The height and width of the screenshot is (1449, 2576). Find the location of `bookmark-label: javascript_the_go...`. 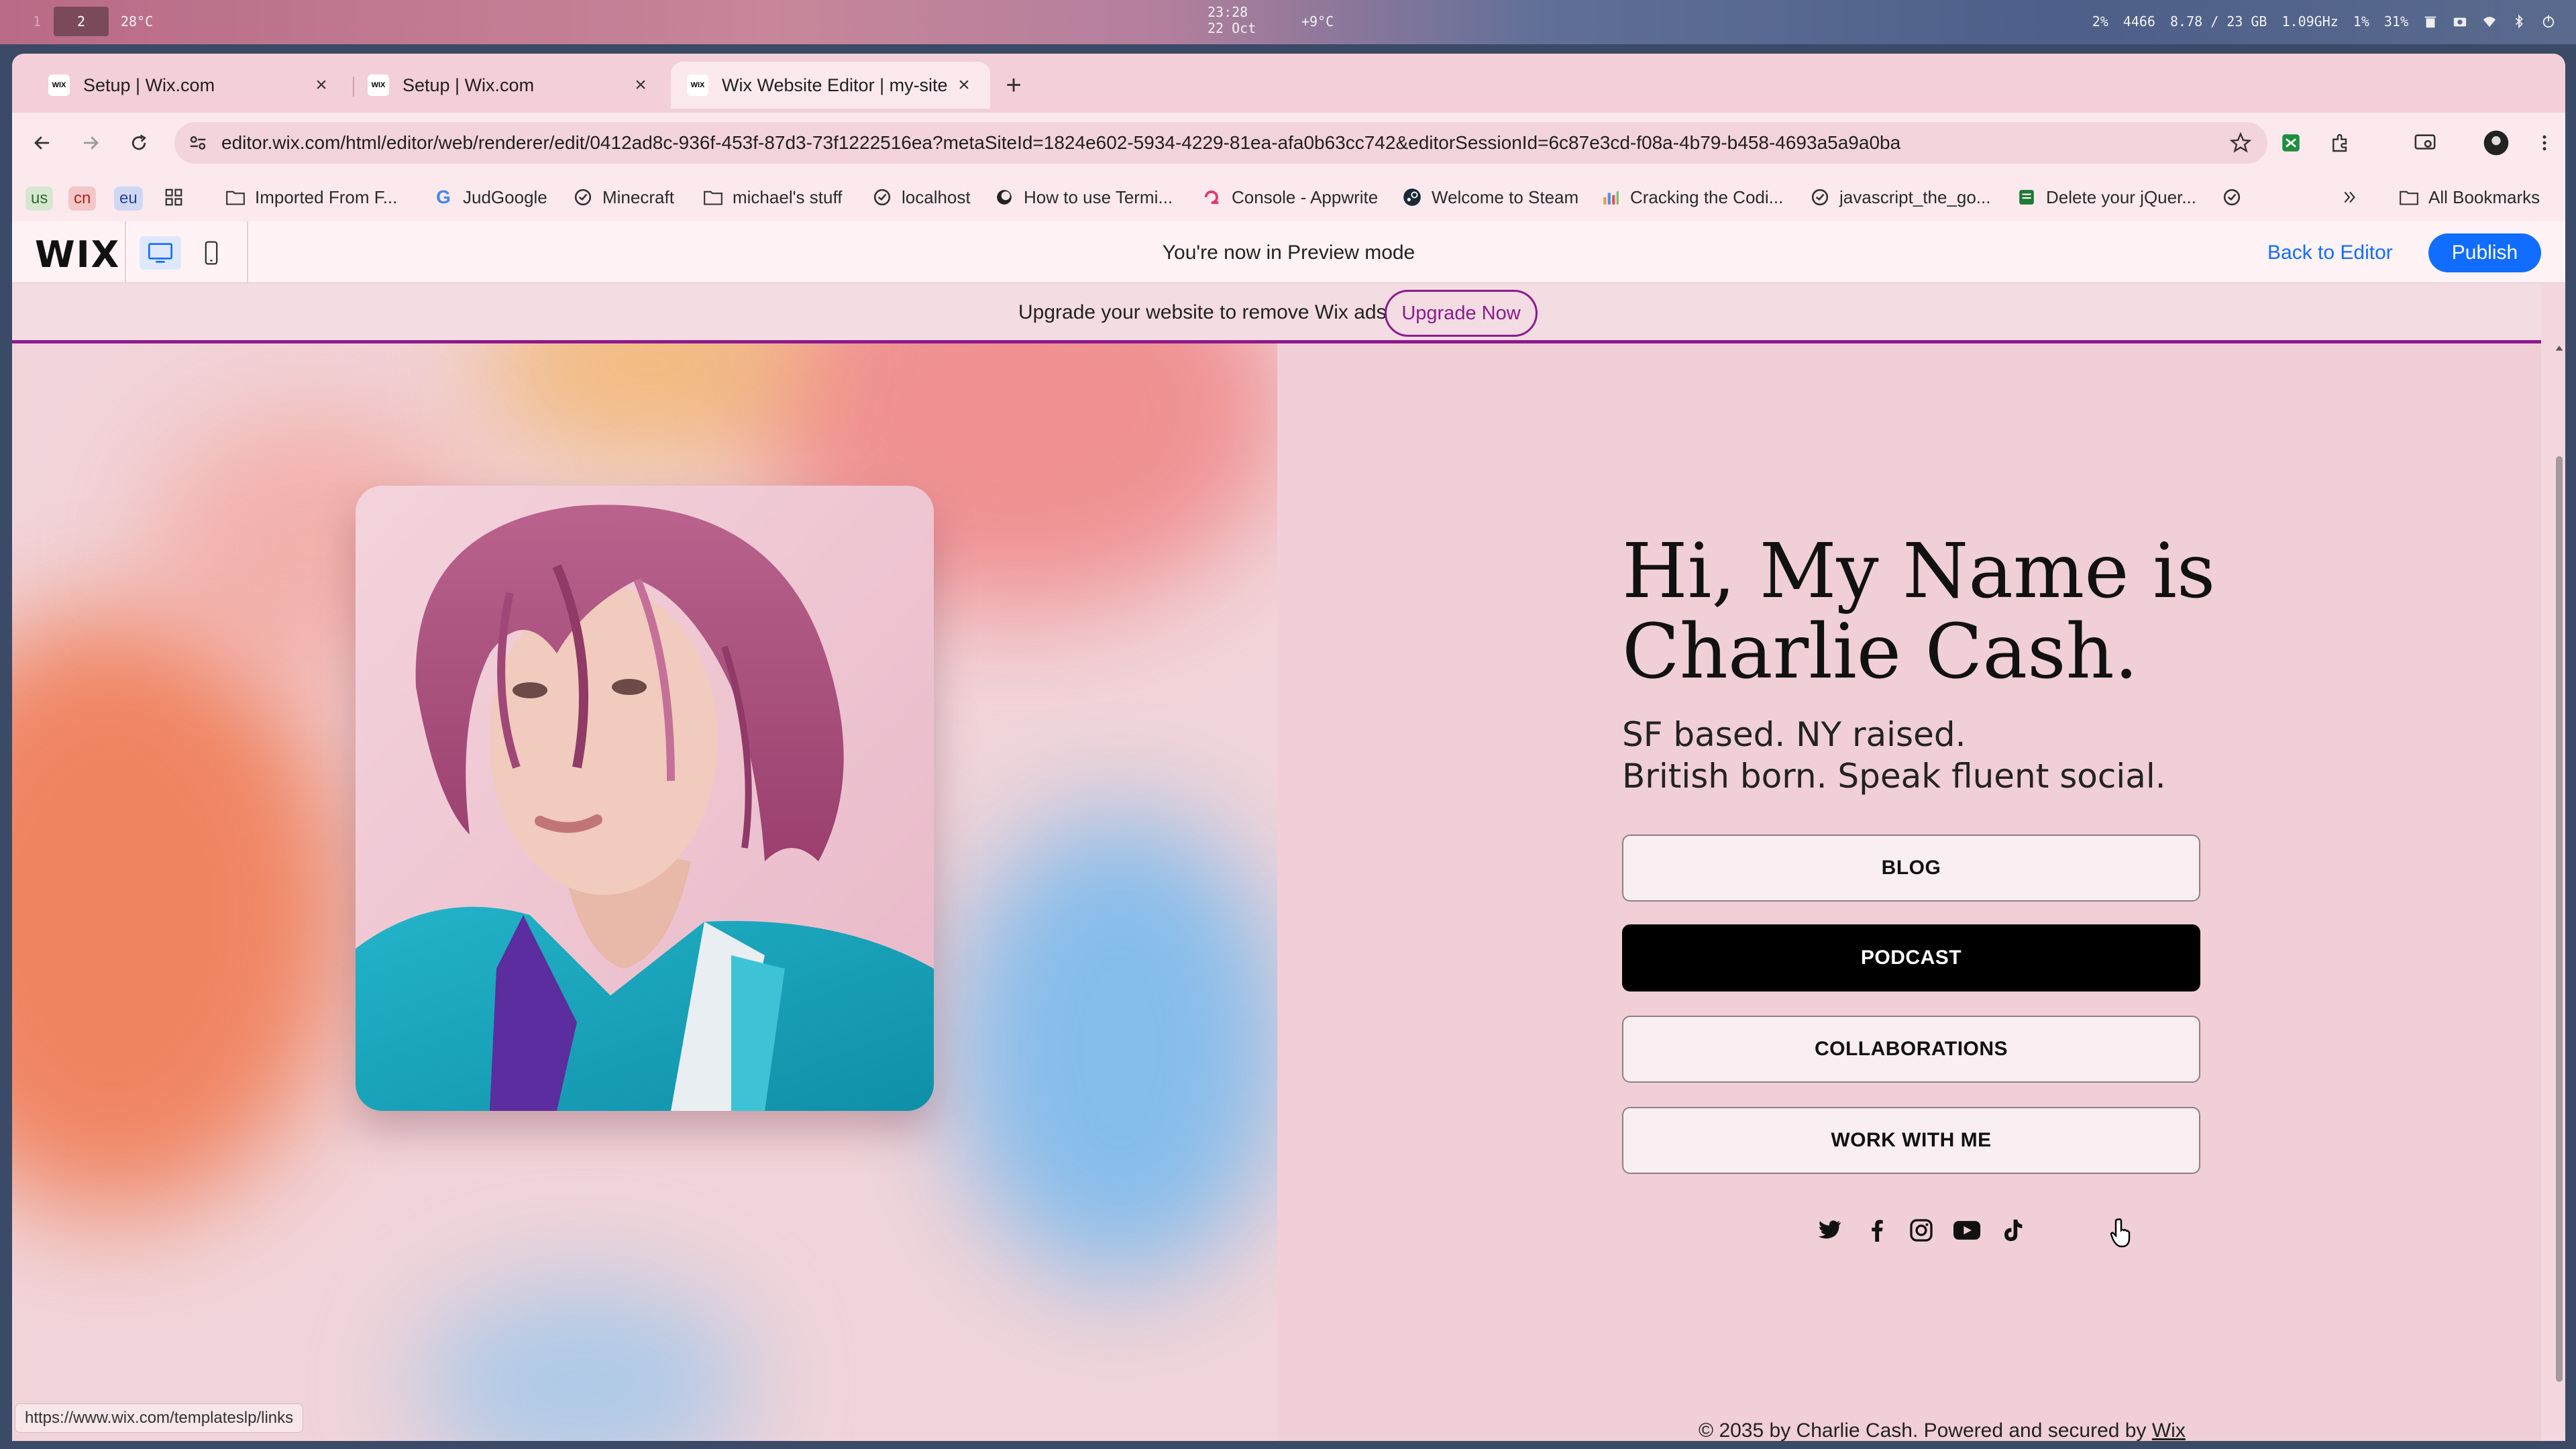

bookmark-label: javascript_the_go... is located at coordinates (1915, 196).